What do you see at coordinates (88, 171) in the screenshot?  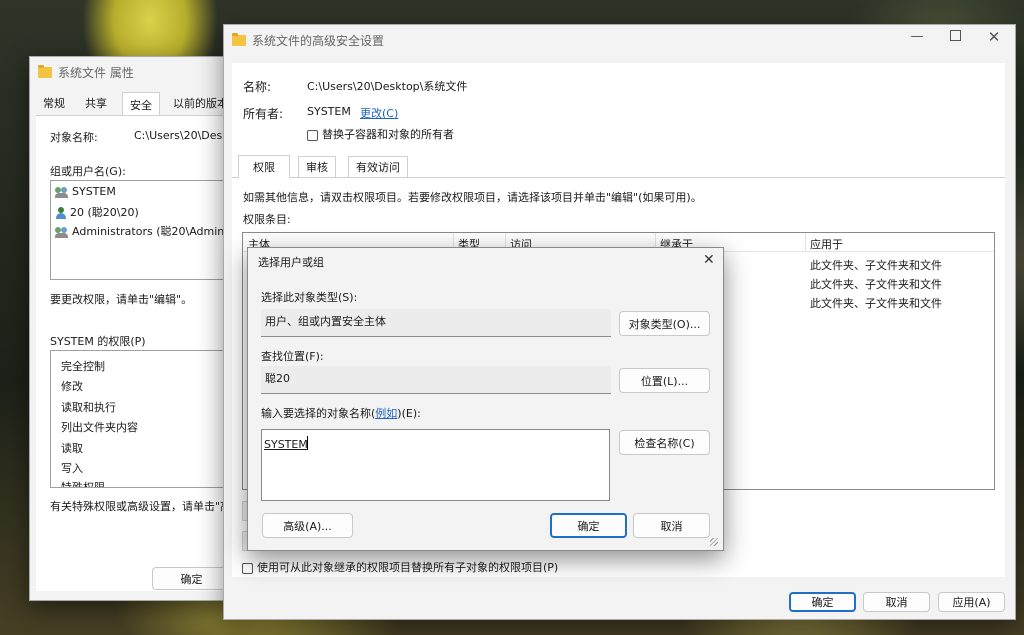 I see `group-user-label: 组或用户名(G):` at bounding box center [88, 171].